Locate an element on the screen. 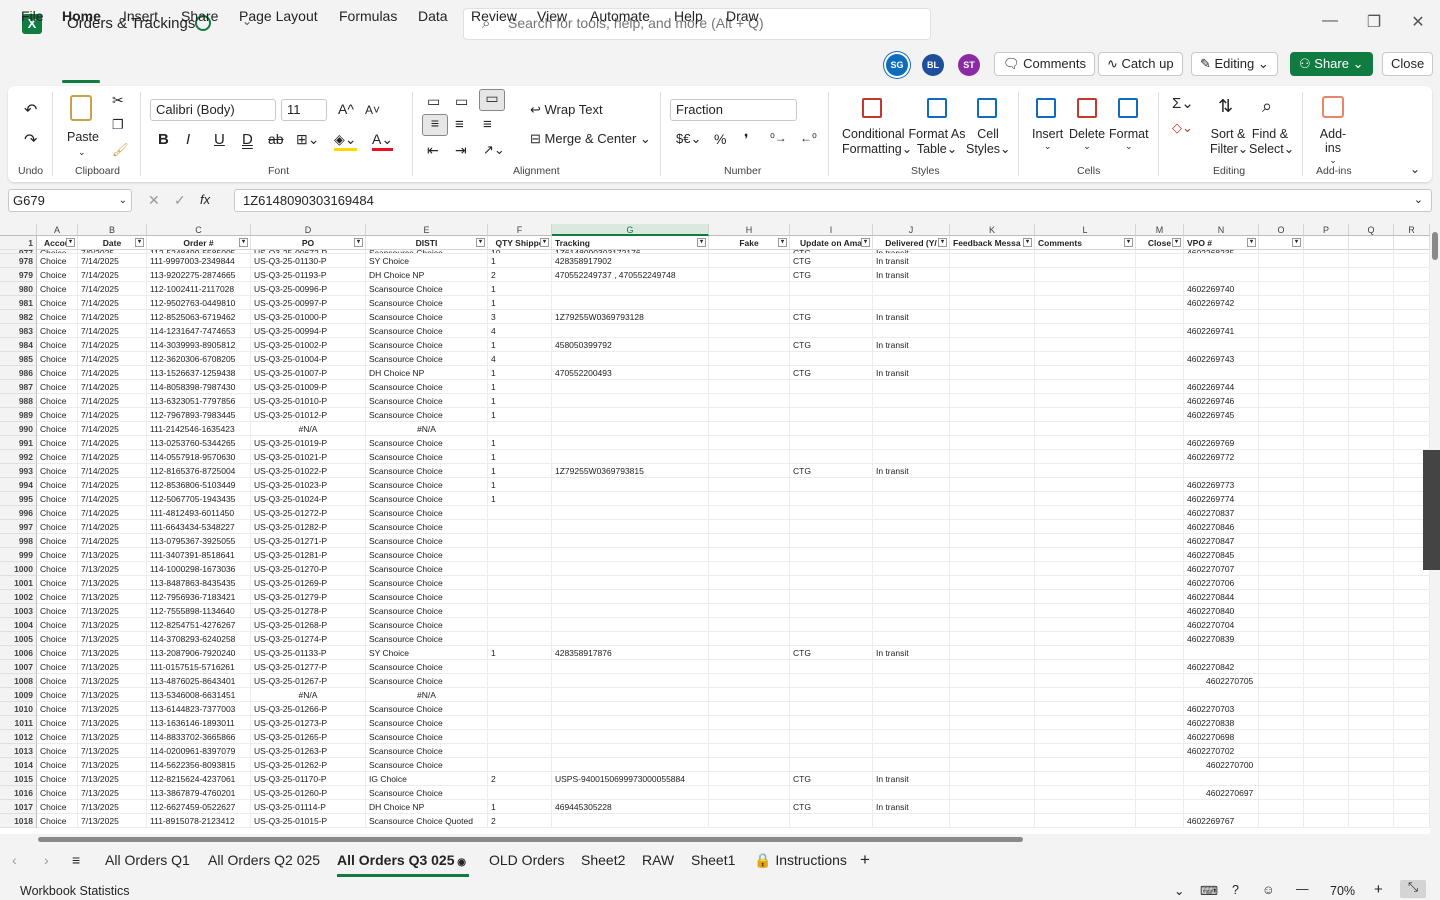 The image size is (1440, 900). column-header-h: H is located at coordinates (749, 230).